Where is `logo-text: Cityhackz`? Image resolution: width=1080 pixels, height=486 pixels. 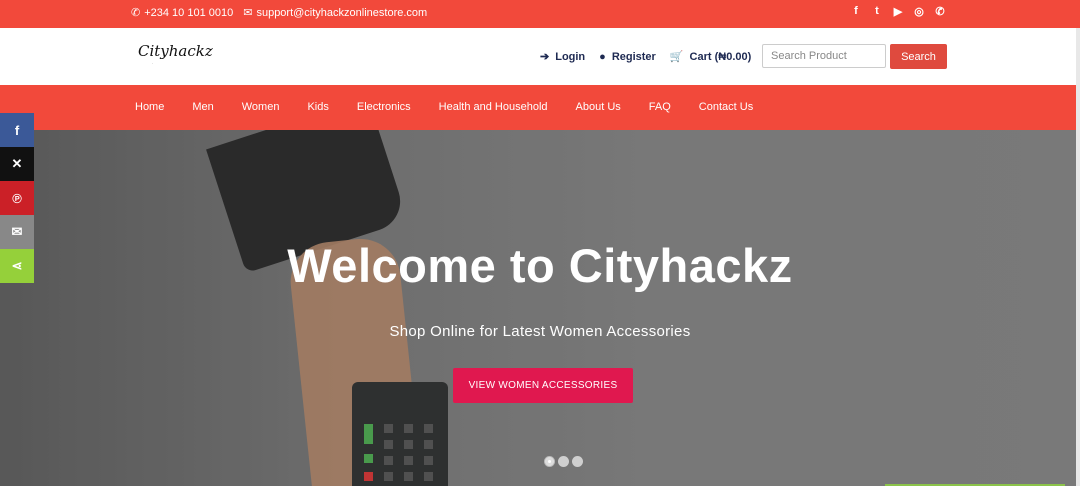 logo-text: Cityhackz is located at coordinates (175, 51).